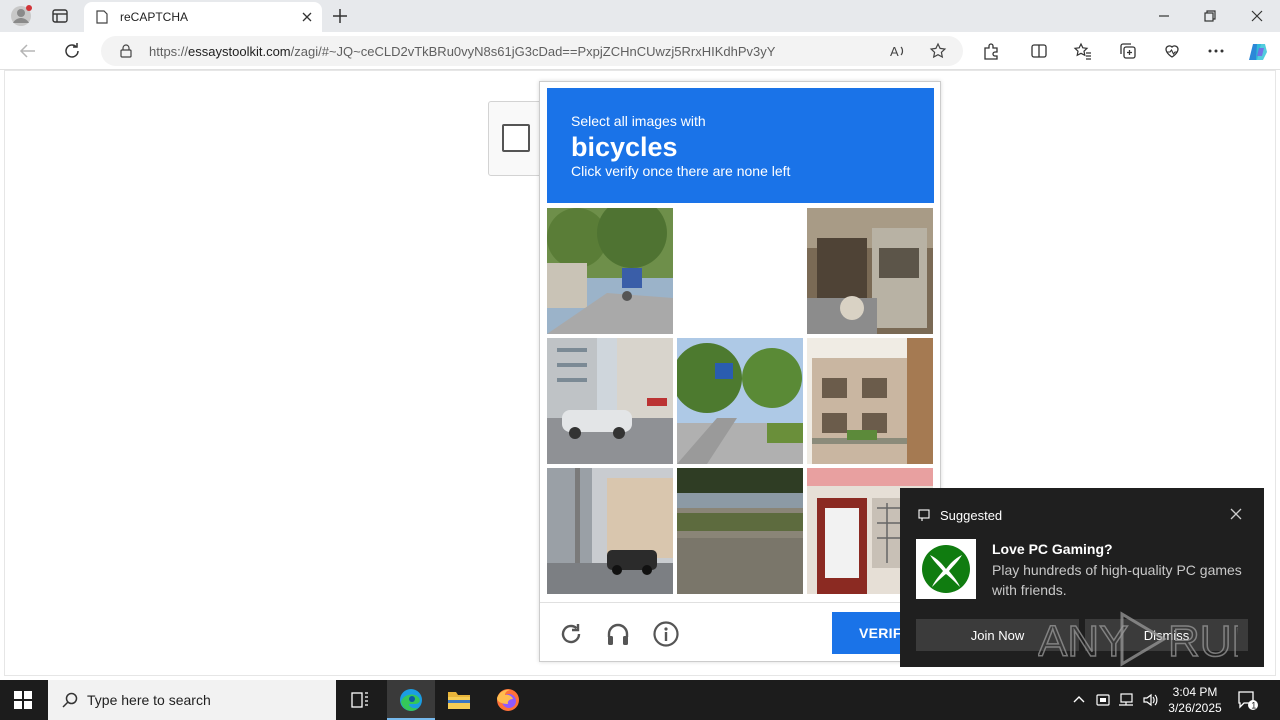  Describe the element at coordinates (459, 700) in the screenshot. I see `file-explorer-icon` at that location.